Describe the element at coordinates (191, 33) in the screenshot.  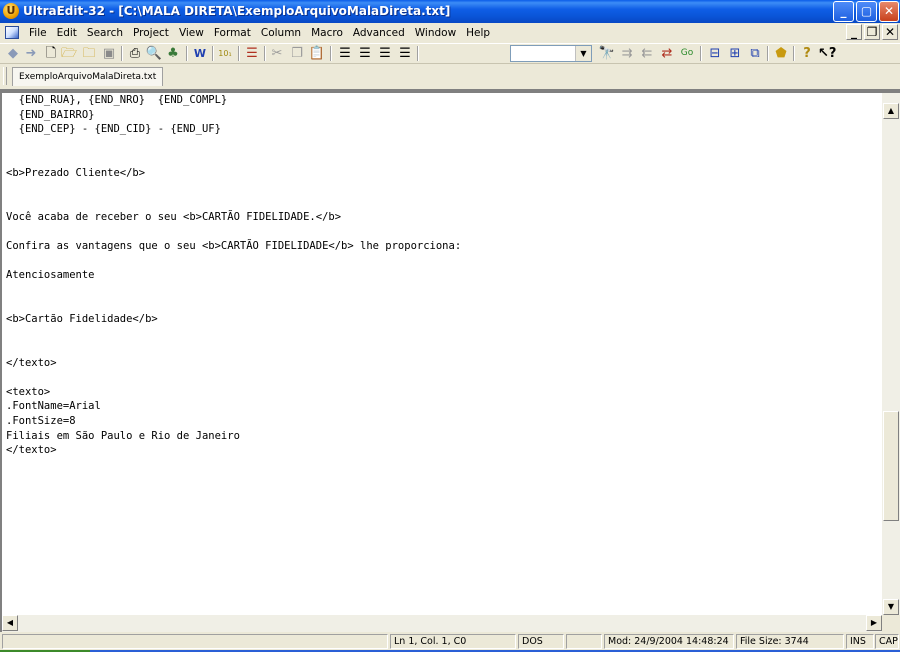
I see `menu-view: View` at that location.